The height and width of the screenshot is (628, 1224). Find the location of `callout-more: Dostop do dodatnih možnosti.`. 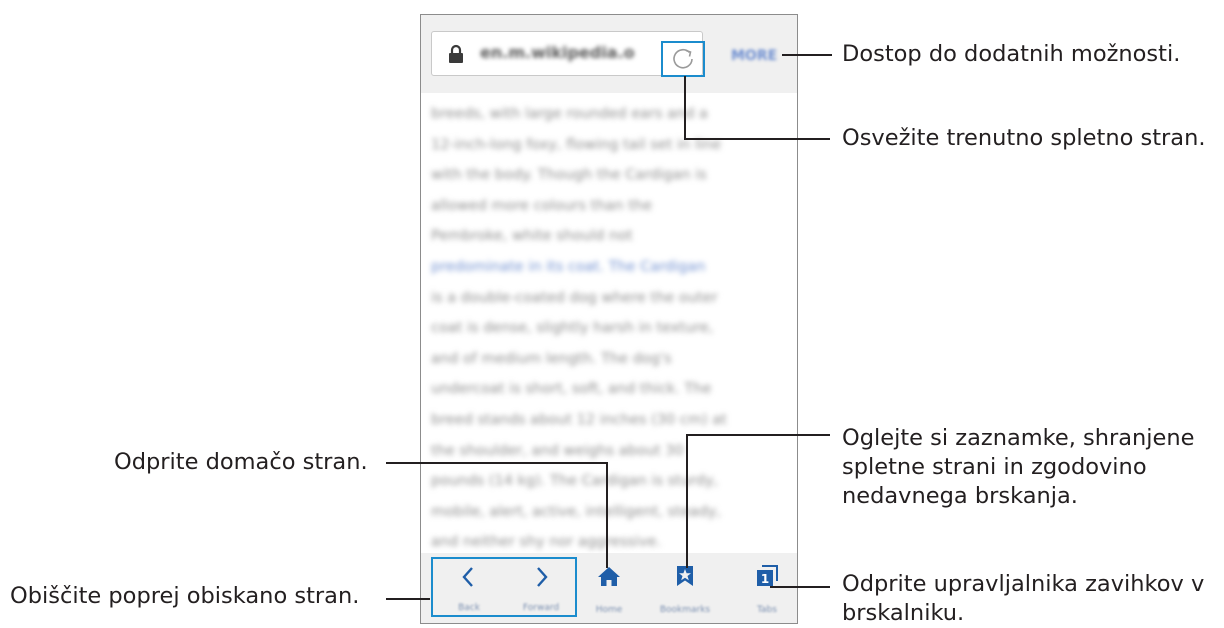

callout-more: Dostop do dodatnih možnosti. is located at coordinates (1011, 54).